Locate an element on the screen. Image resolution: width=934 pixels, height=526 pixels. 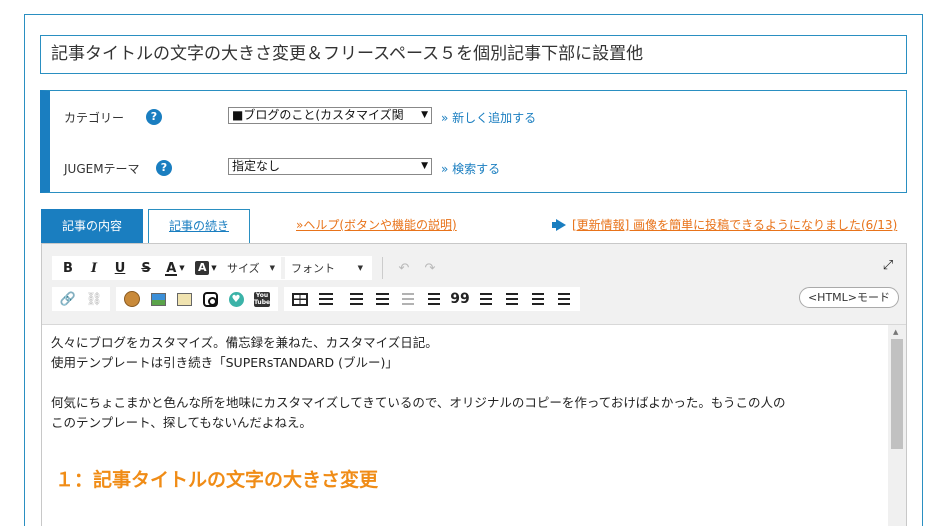
italic-button: I is located at coordinates (94, 268).